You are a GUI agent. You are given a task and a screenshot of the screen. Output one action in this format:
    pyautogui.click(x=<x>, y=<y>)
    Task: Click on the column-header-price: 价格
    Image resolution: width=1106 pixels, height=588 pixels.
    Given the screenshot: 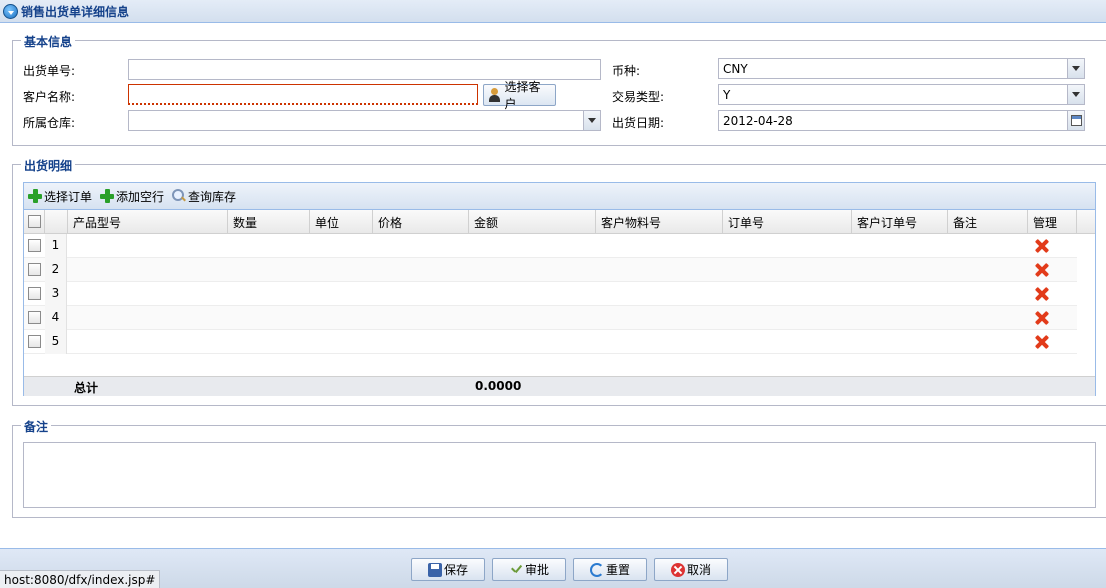 What is the action you would take?
    pyautogui.click(x=421, y=221)
    